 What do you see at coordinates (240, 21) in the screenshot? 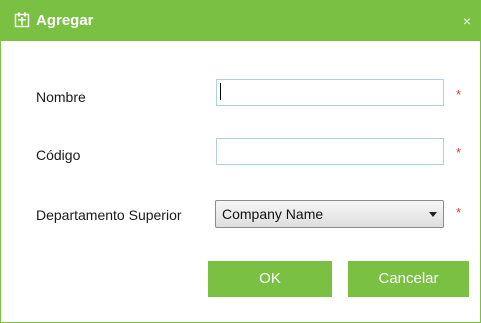
I see `dialog-titlebar: Agregar ×` at bounding box center [240, 21].